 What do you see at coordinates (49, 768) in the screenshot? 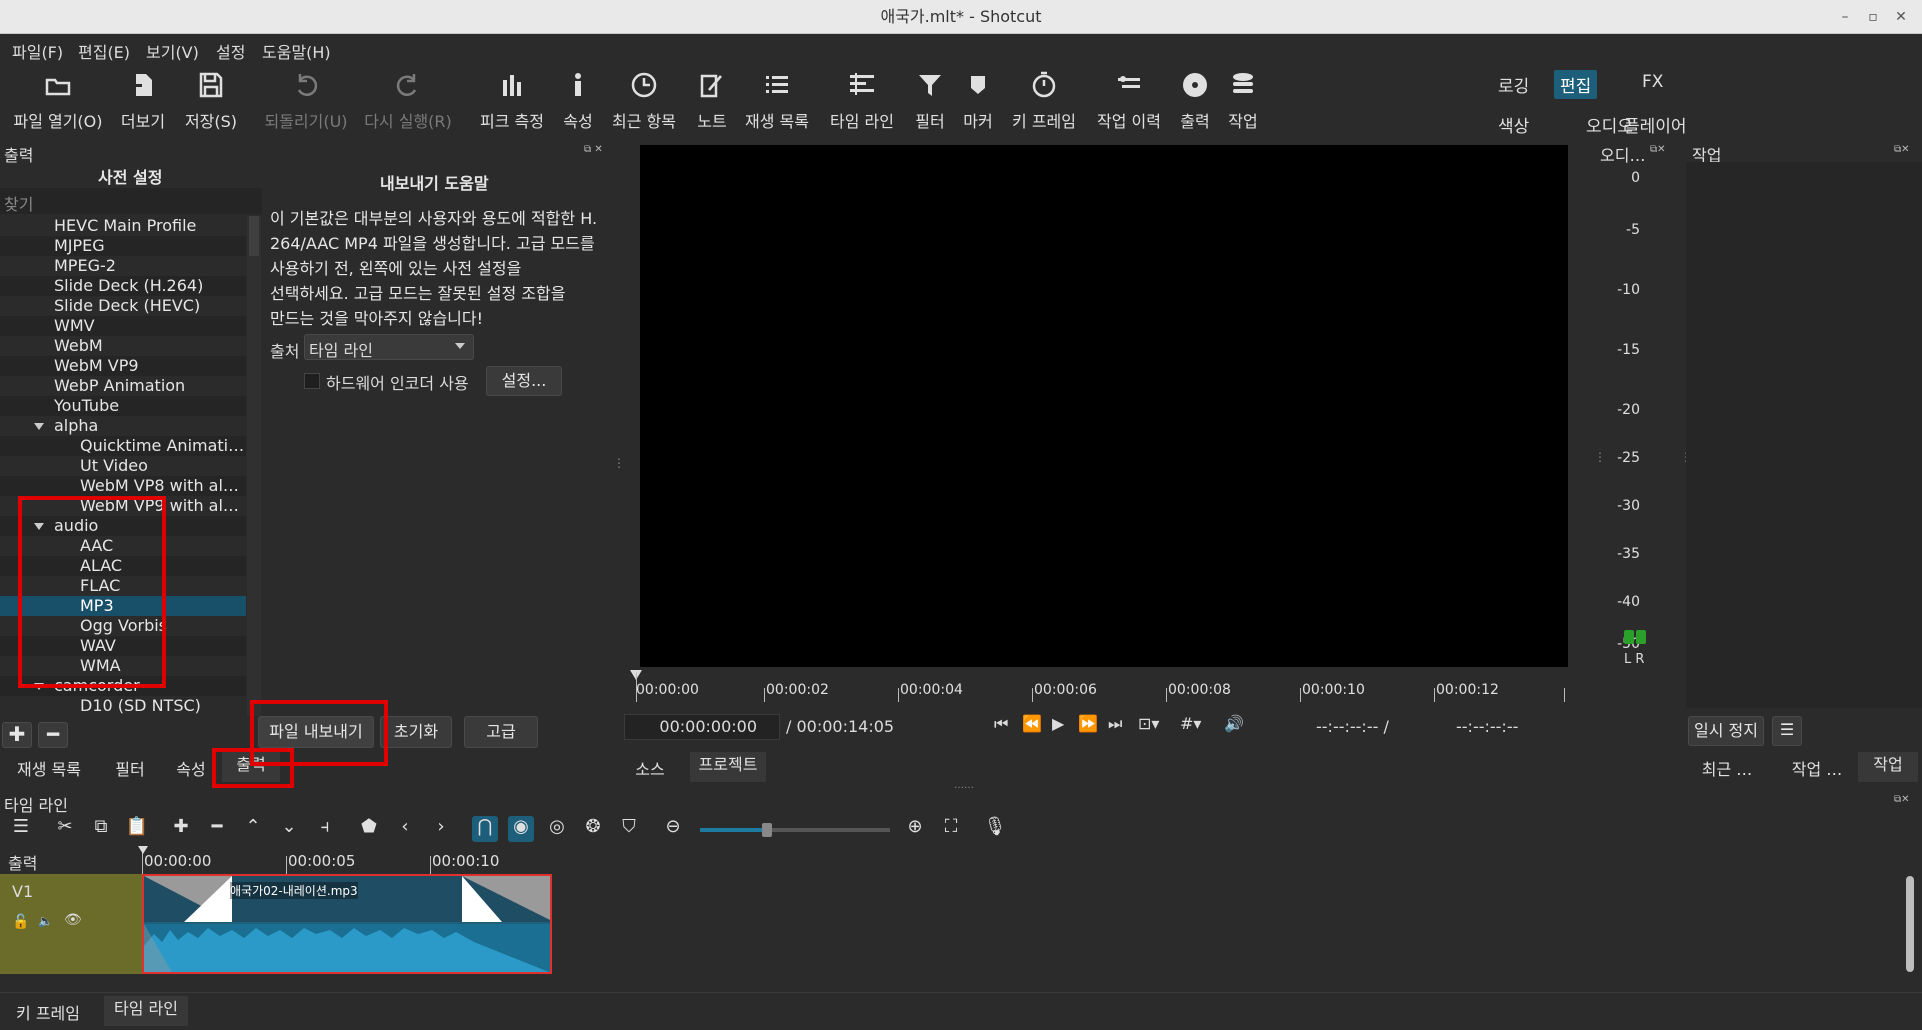
I see `tab-playlist: 재생 목록` at bounding box center [49, 768].